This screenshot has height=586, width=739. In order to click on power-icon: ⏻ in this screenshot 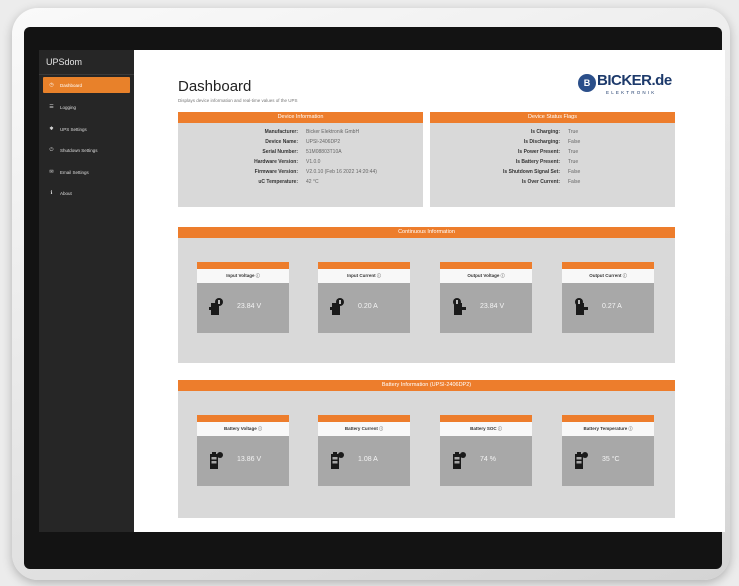, I will do `click(51, 150)`.